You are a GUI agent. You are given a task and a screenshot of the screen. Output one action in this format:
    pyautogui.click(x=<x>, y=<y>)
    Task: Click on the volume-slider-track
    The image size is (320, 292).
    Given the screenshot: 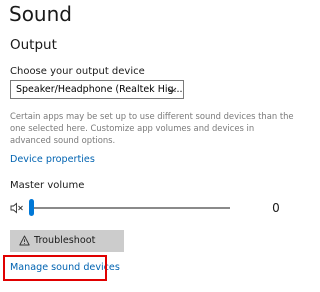 What is the action you would take?
    pyautogui.click(x=130, y=208)
    